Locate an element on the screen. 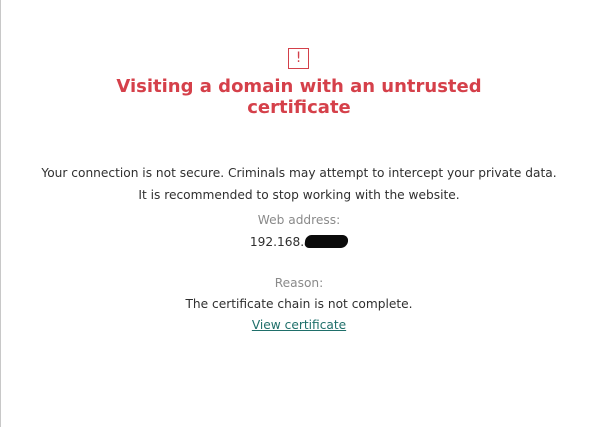  view-certificate-link: View certificate is located at coordinates (299, 325).